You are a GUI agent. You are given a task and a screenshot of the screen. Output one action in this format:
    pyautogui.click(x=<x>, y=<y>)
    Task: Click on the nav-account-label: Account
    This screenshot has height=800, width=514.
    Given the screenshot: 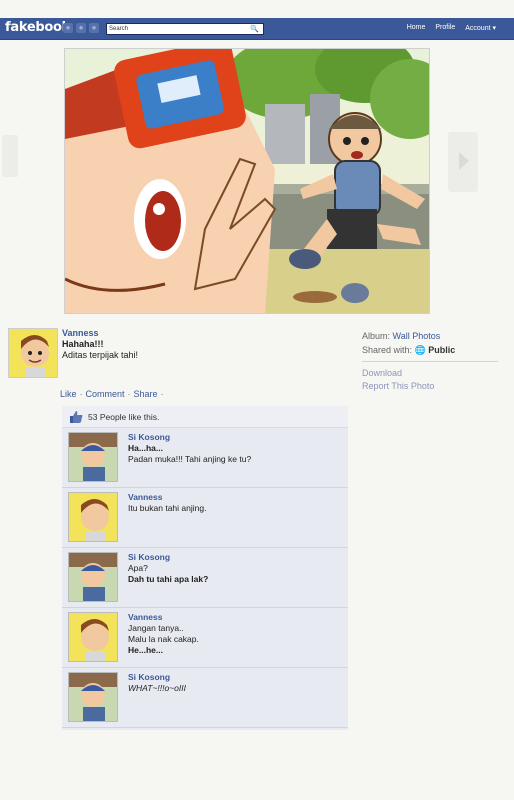 What is the action you would take?
    pyautogui.click(x=478, y=28)
    